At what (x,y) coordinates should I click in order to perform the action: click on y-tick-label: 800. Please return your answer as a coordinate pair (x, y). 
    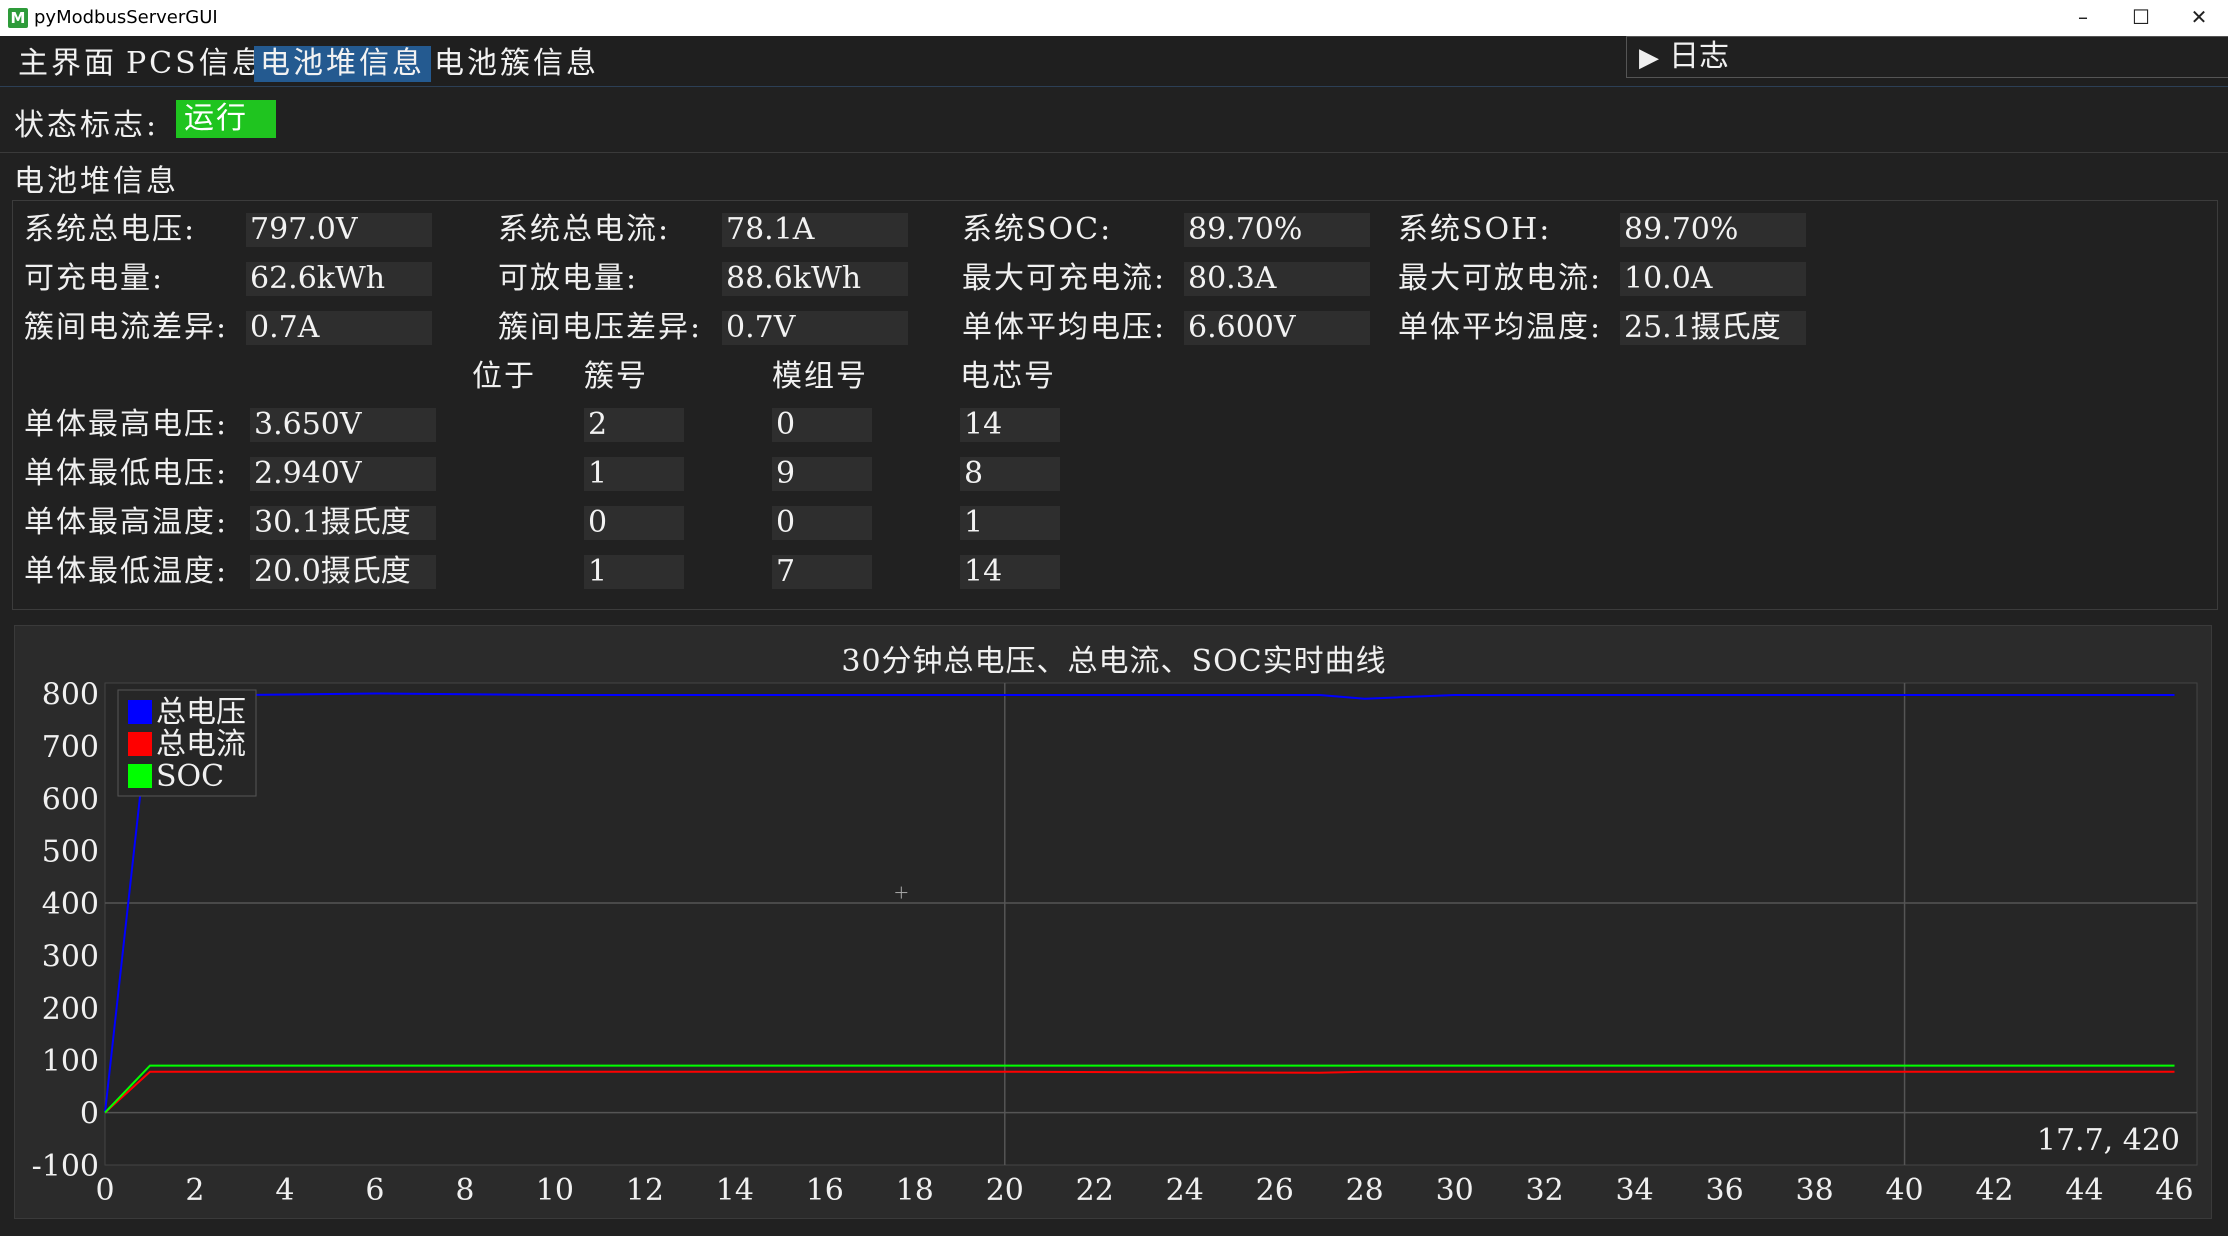
    Looking at the image, I should click on (70, 694).